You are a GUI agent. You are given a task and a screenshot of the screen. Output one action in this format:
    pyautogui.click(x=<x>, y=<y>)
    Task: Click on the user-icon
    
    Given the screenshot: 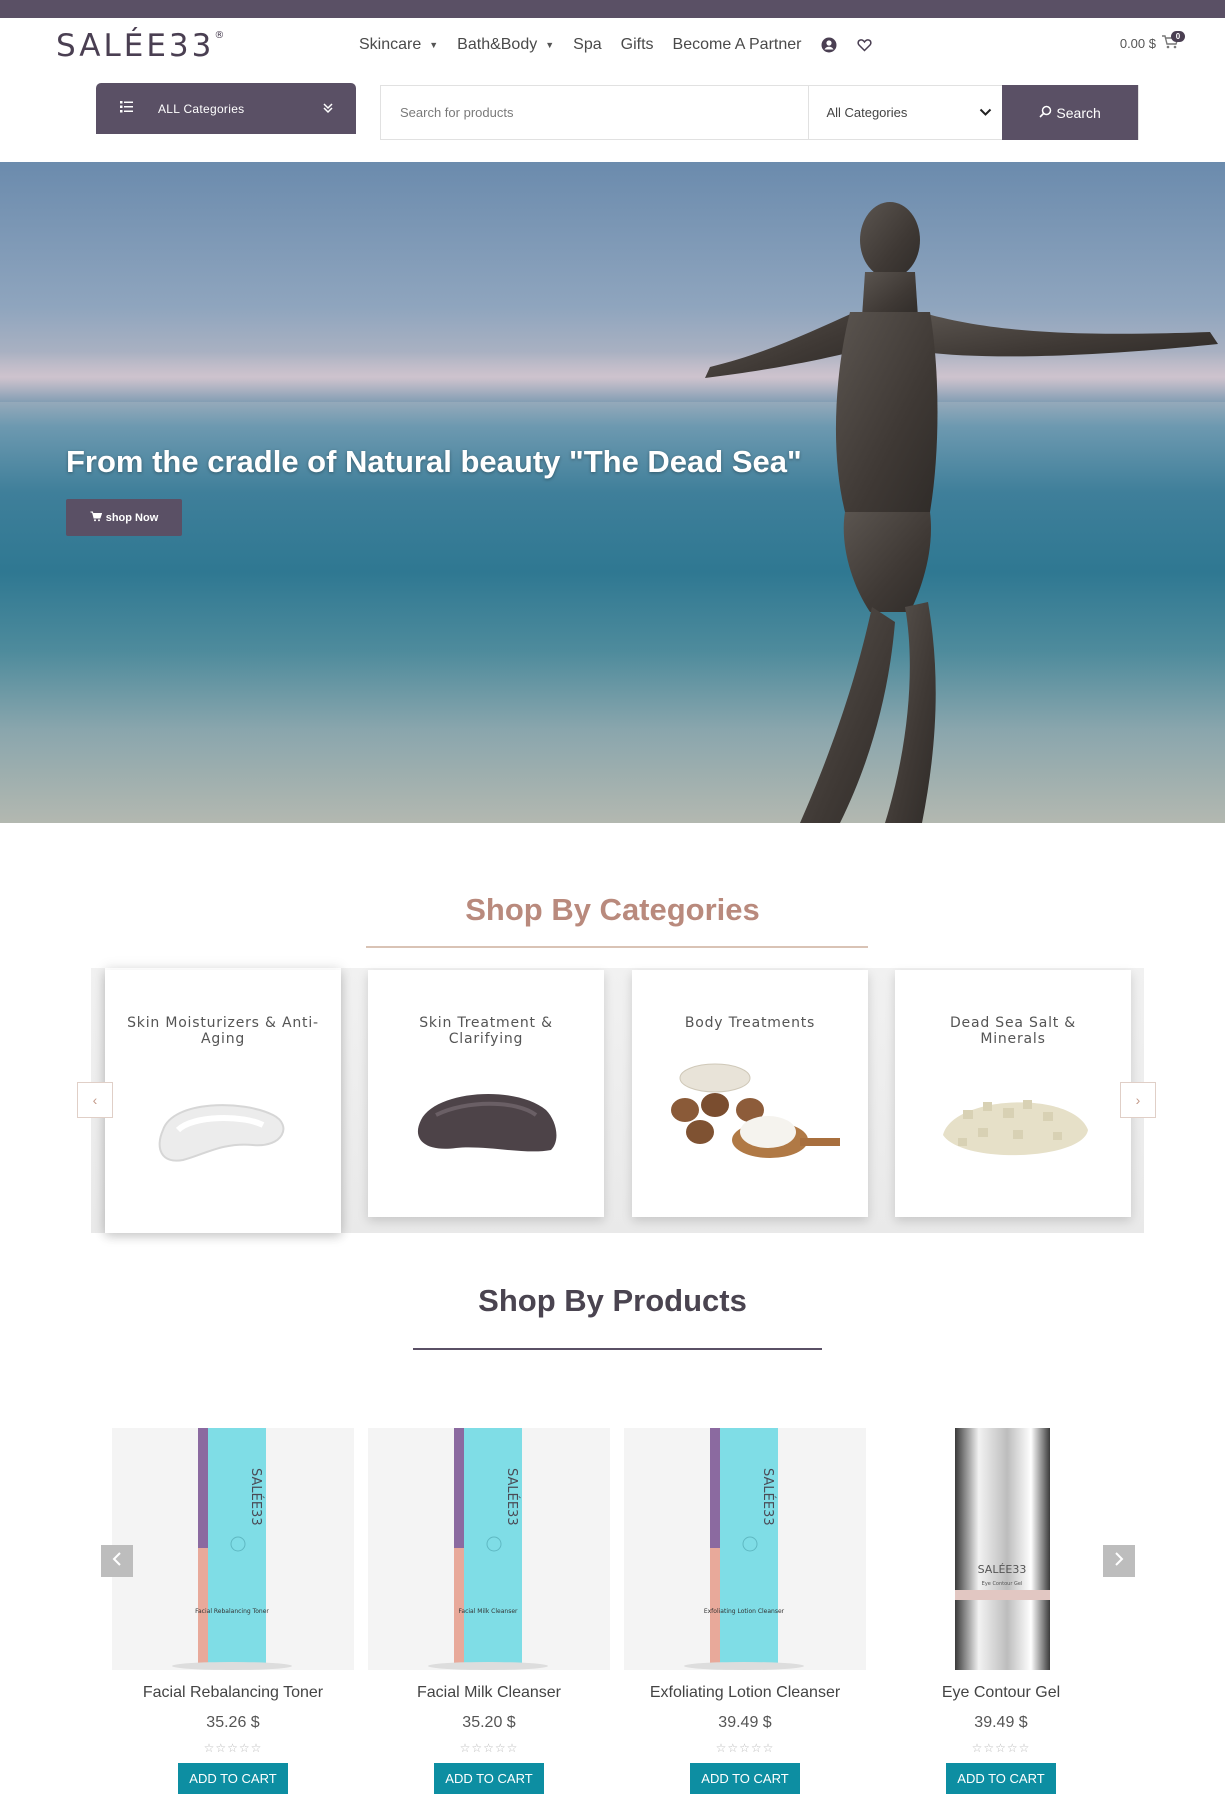 What is the action you would take?
    pyautogui.click(x=829, y=45)
    